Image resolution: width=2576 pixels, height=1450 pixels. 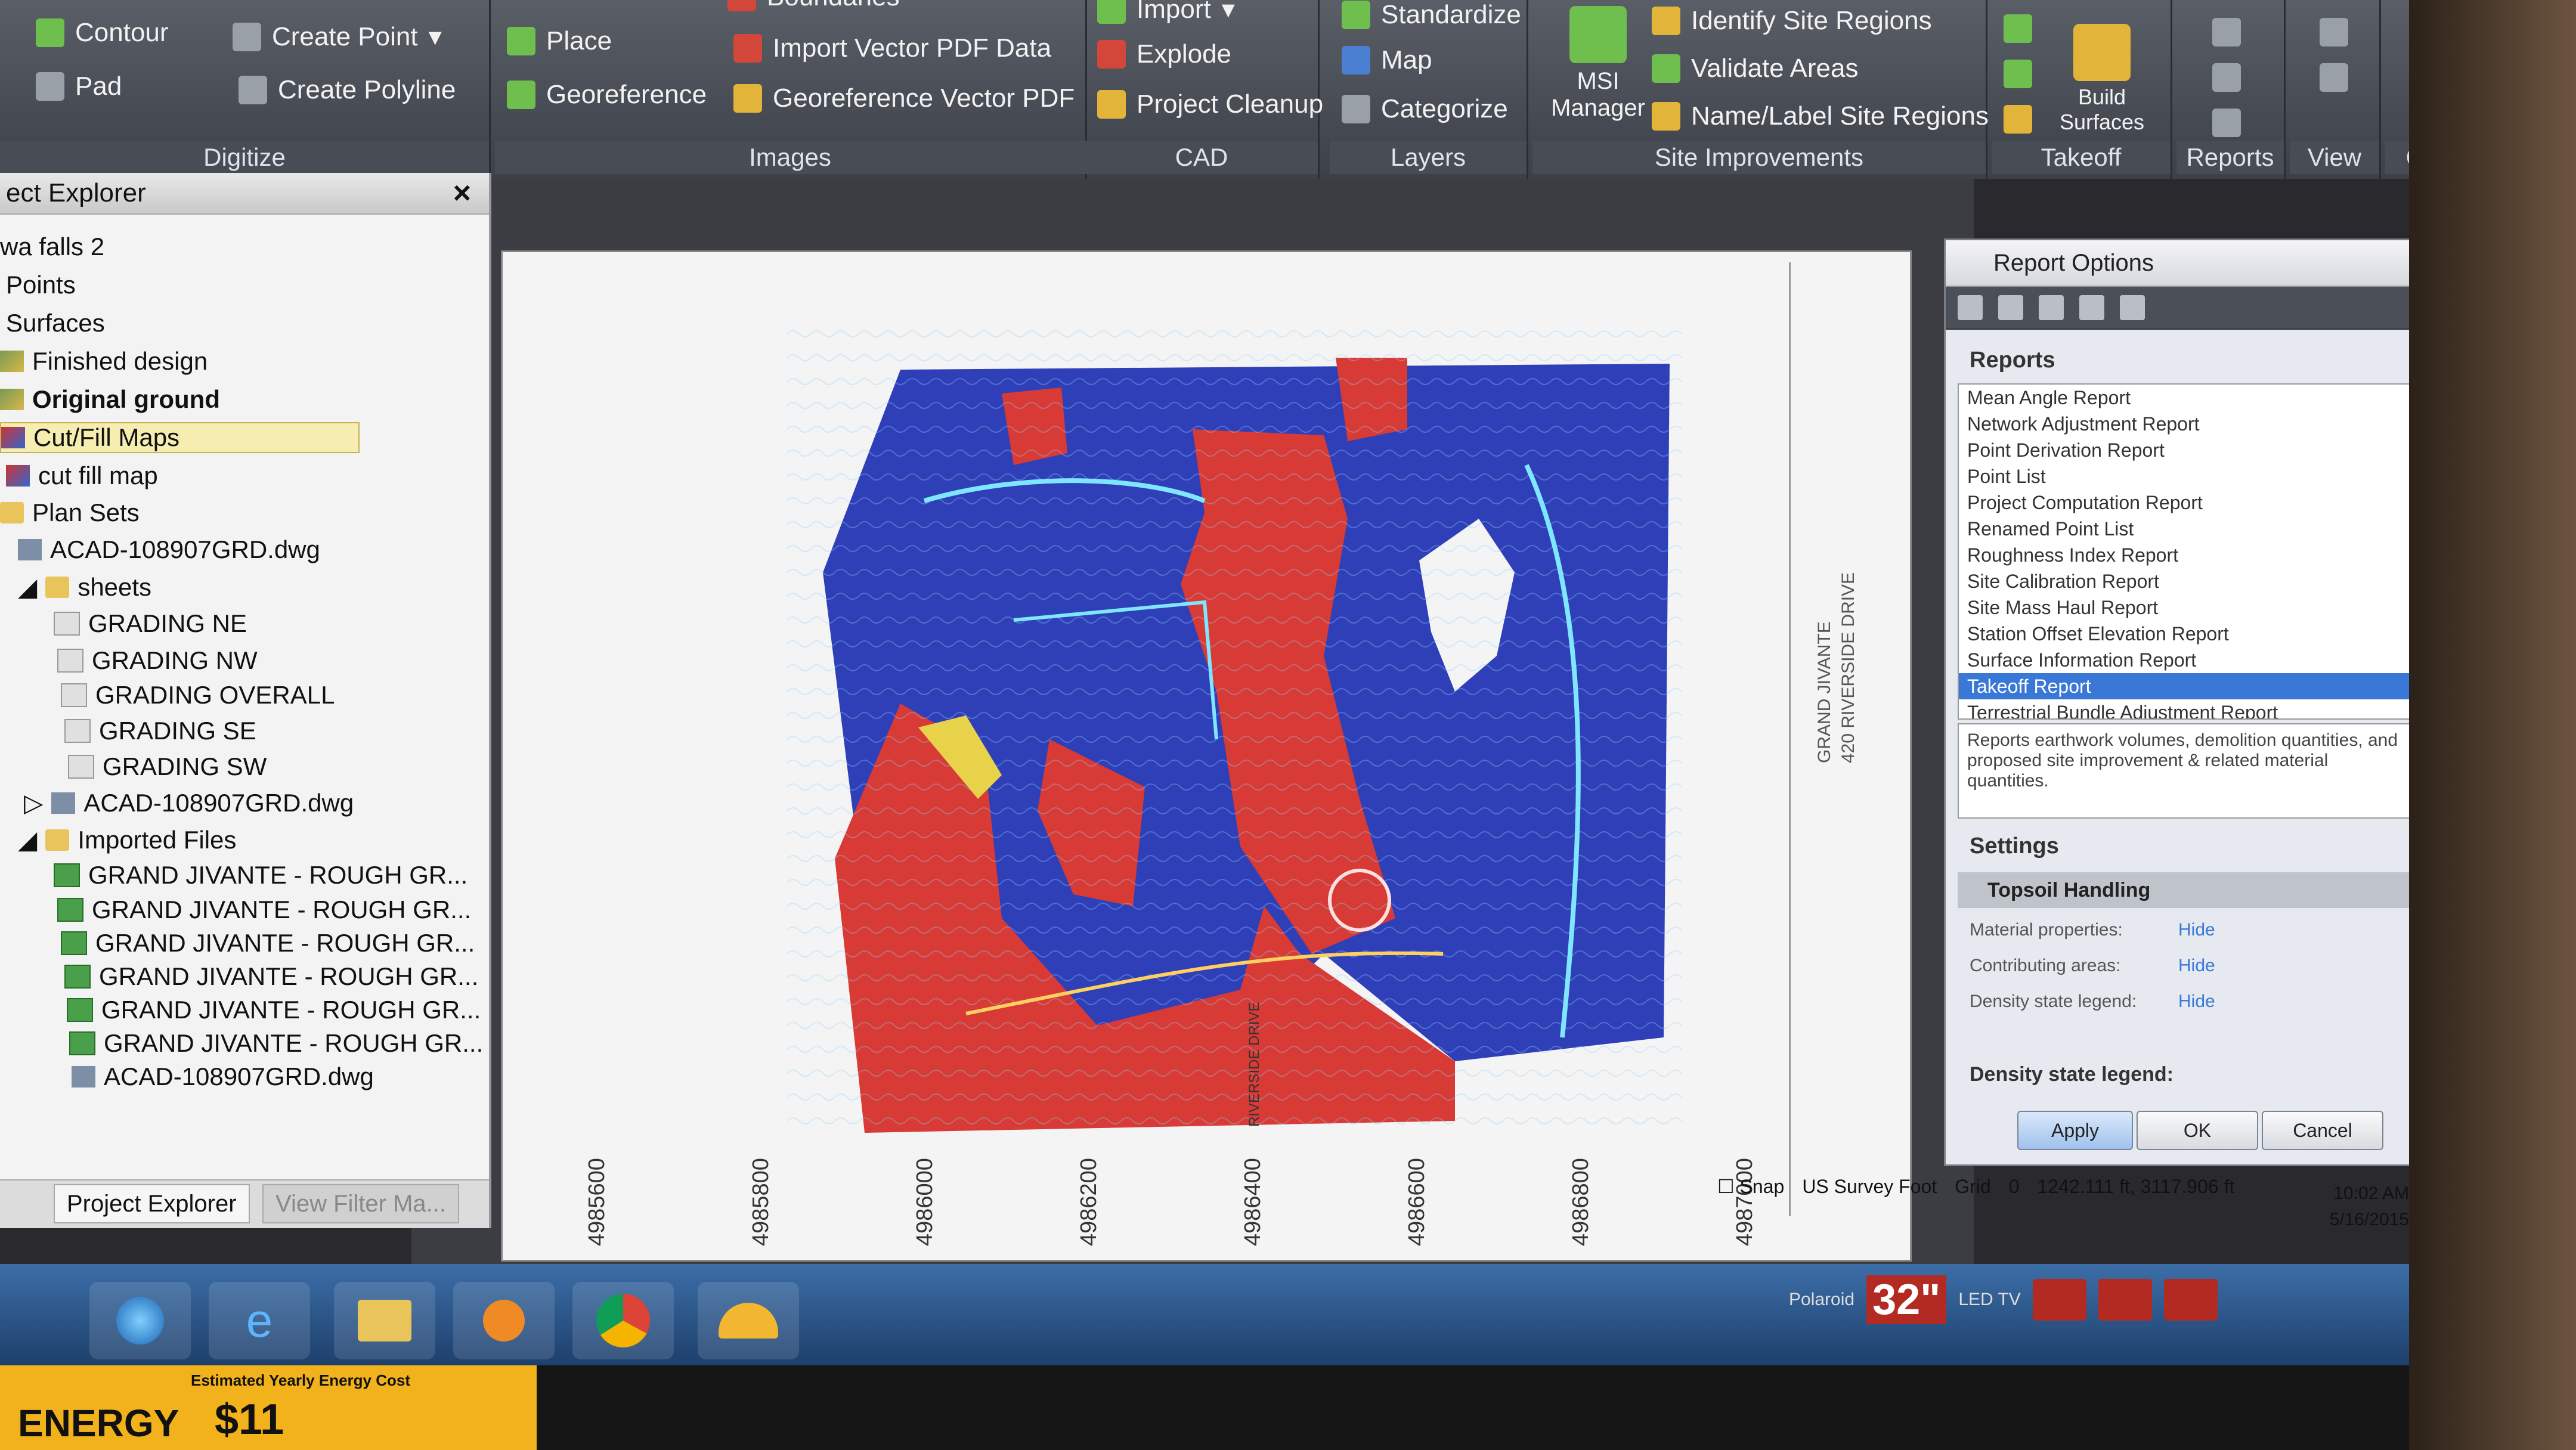 I want to click on footer-property-label: Density state legend:, so click(x=2072, y=1074).